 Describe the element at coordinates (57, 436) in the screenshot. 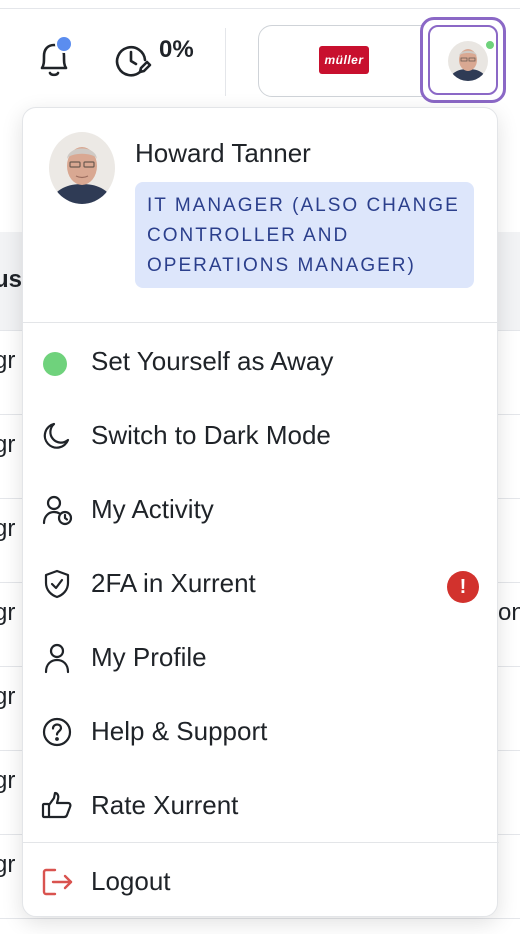

I see `moon-icon` at that location.